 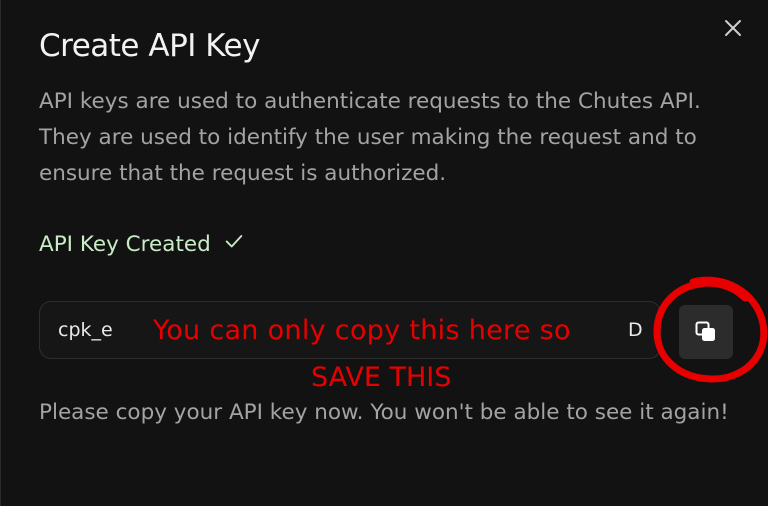 What do you see at coordinates (381, 377) in the screenshot?
I see `annotation-text-line-2: SAVE THIS` at bounding box center [381, 377].